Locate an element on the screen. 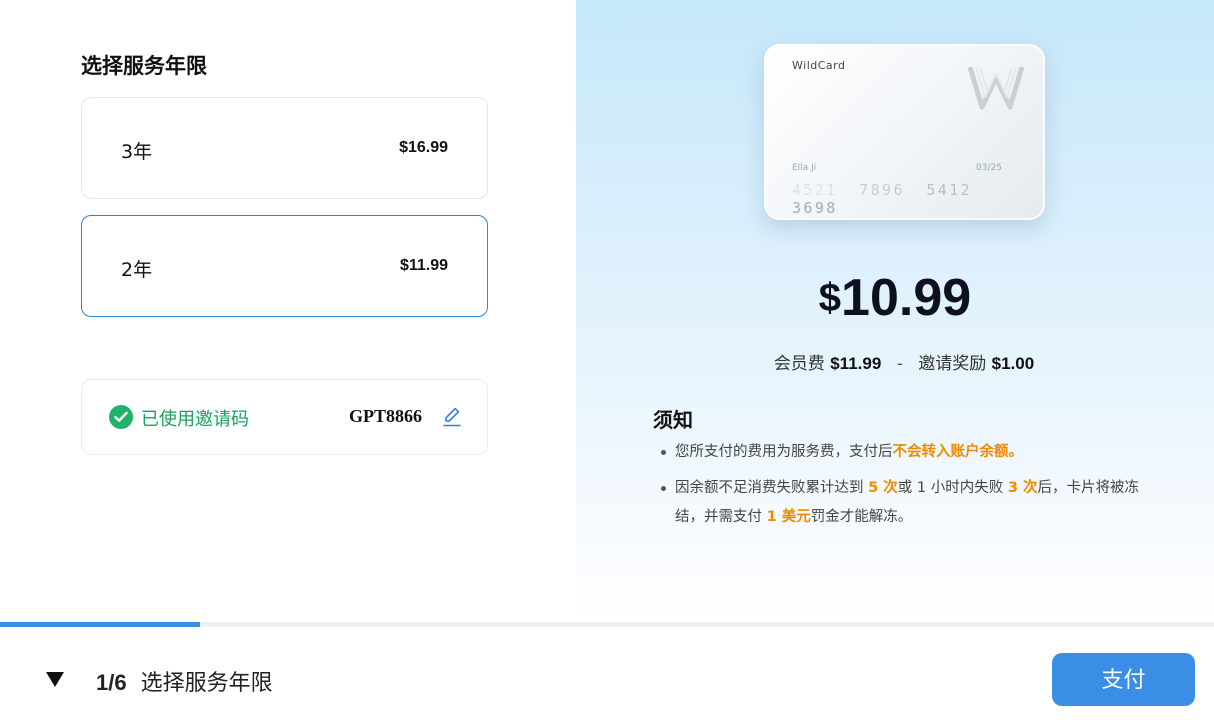  card-expiry: 03/25 is located at coordinates (989, 168).